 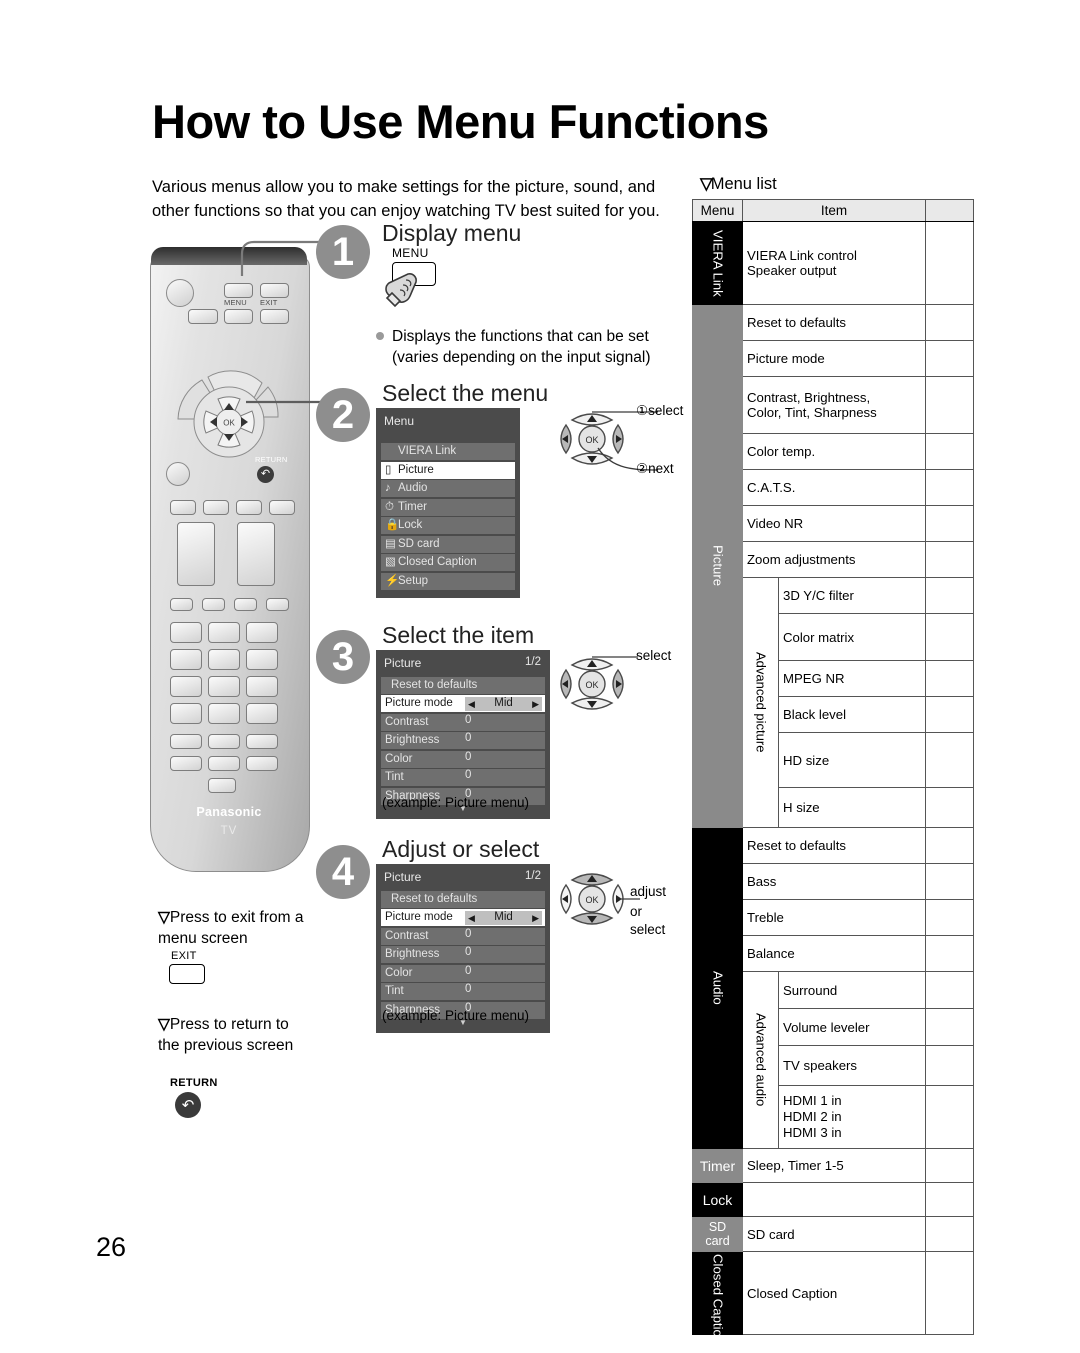 What do you see at coordinates (410, 525) in the screenshot?
I see `osd-item-label: Lock` at bounding box center [410, 525].